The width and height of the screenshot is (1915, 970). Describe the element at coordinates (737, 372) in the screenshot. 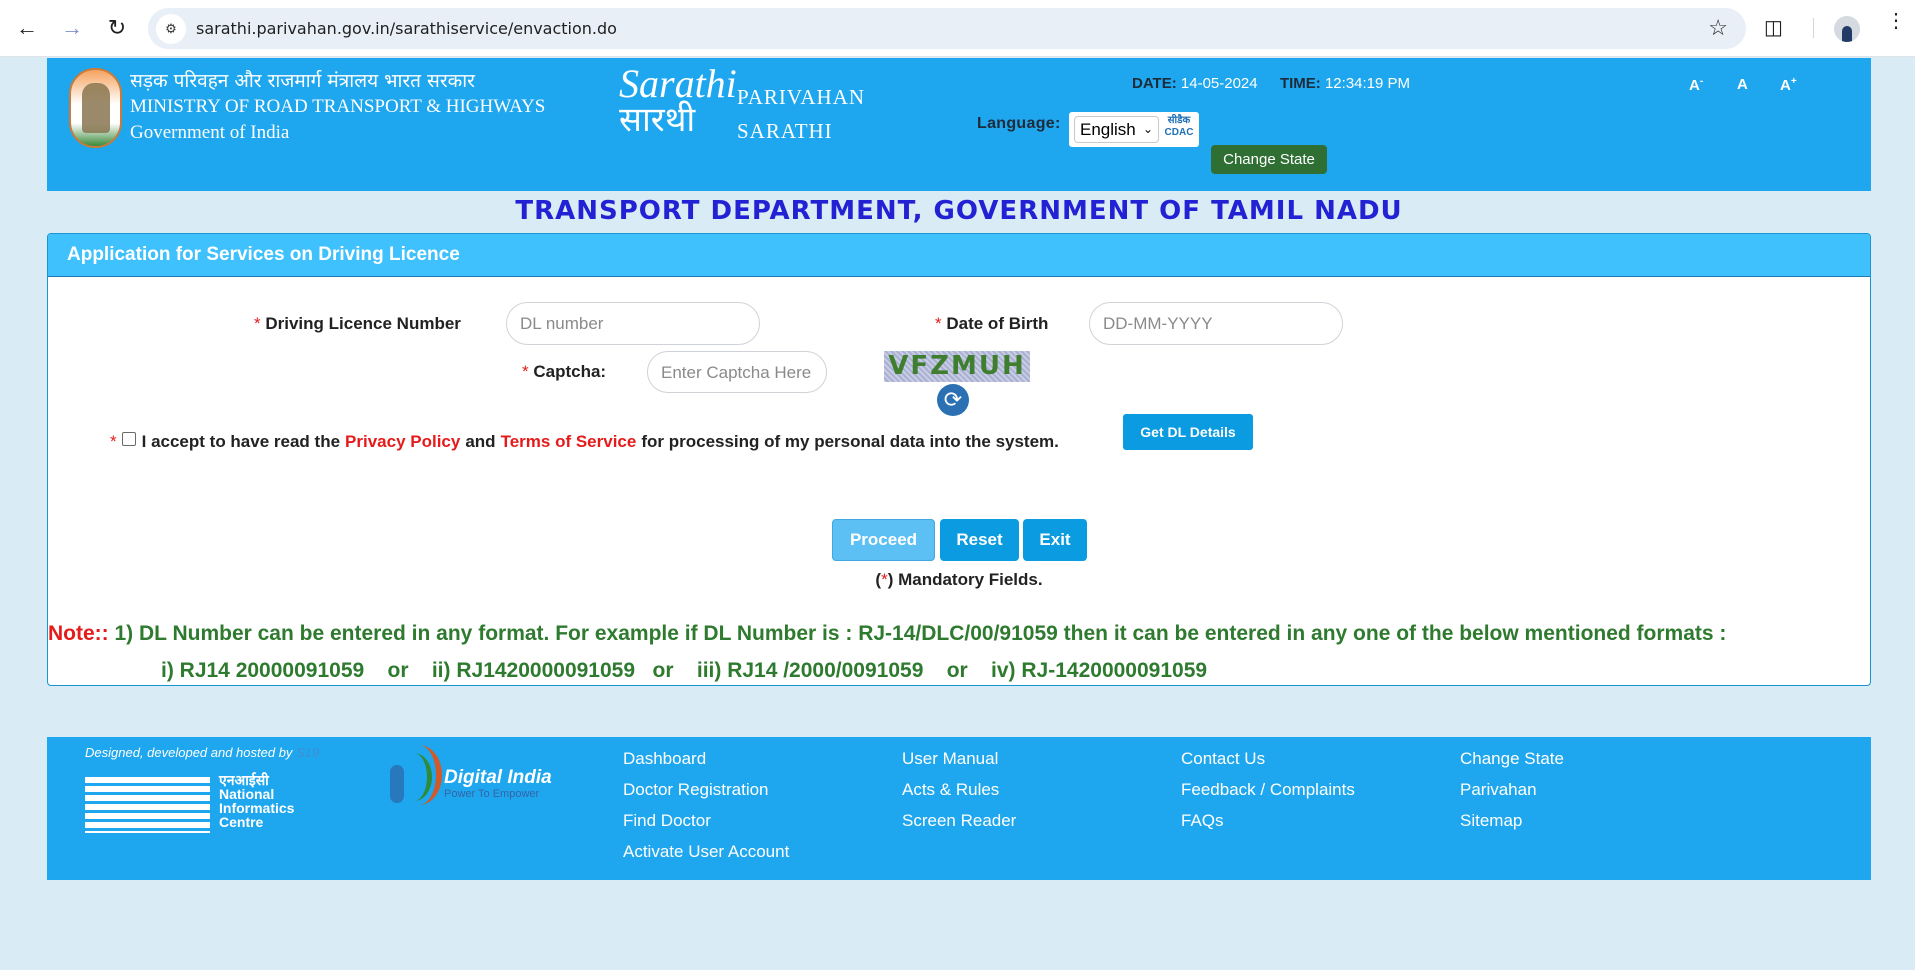

I see `captcha-input: Enter Captcha Here` at that location.